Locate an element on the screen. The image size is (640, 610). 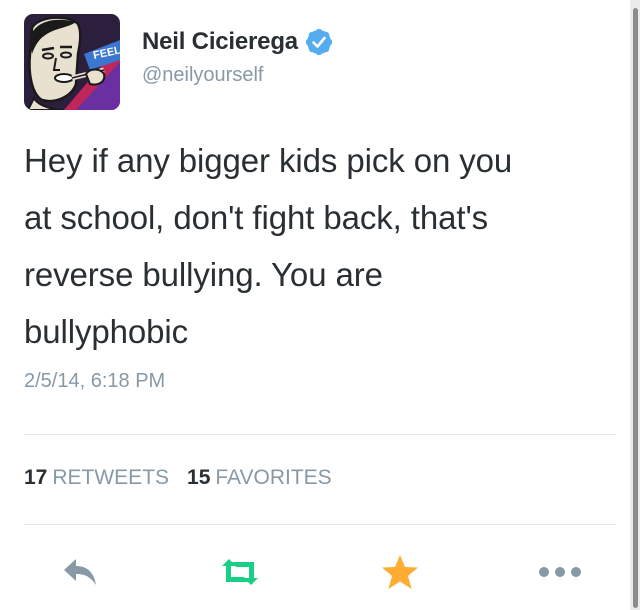
avatar-illustration: FEEL is located at coordinates (72, 62).